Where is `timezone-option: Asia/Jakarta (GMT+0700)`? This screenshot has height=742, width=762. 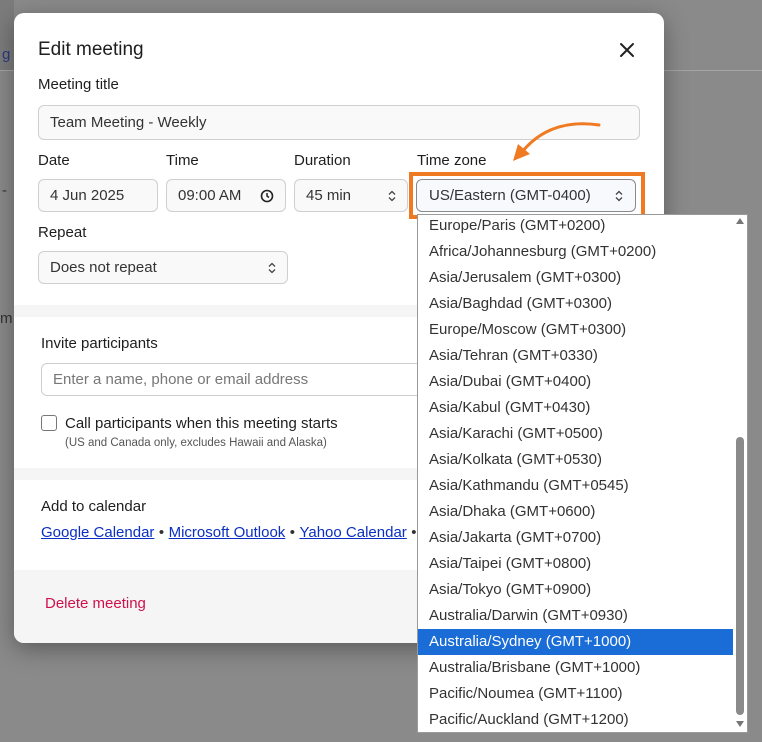
timezone-option: Asia/Jakarta (GMT+0700) is located at coordinates (575, 538).